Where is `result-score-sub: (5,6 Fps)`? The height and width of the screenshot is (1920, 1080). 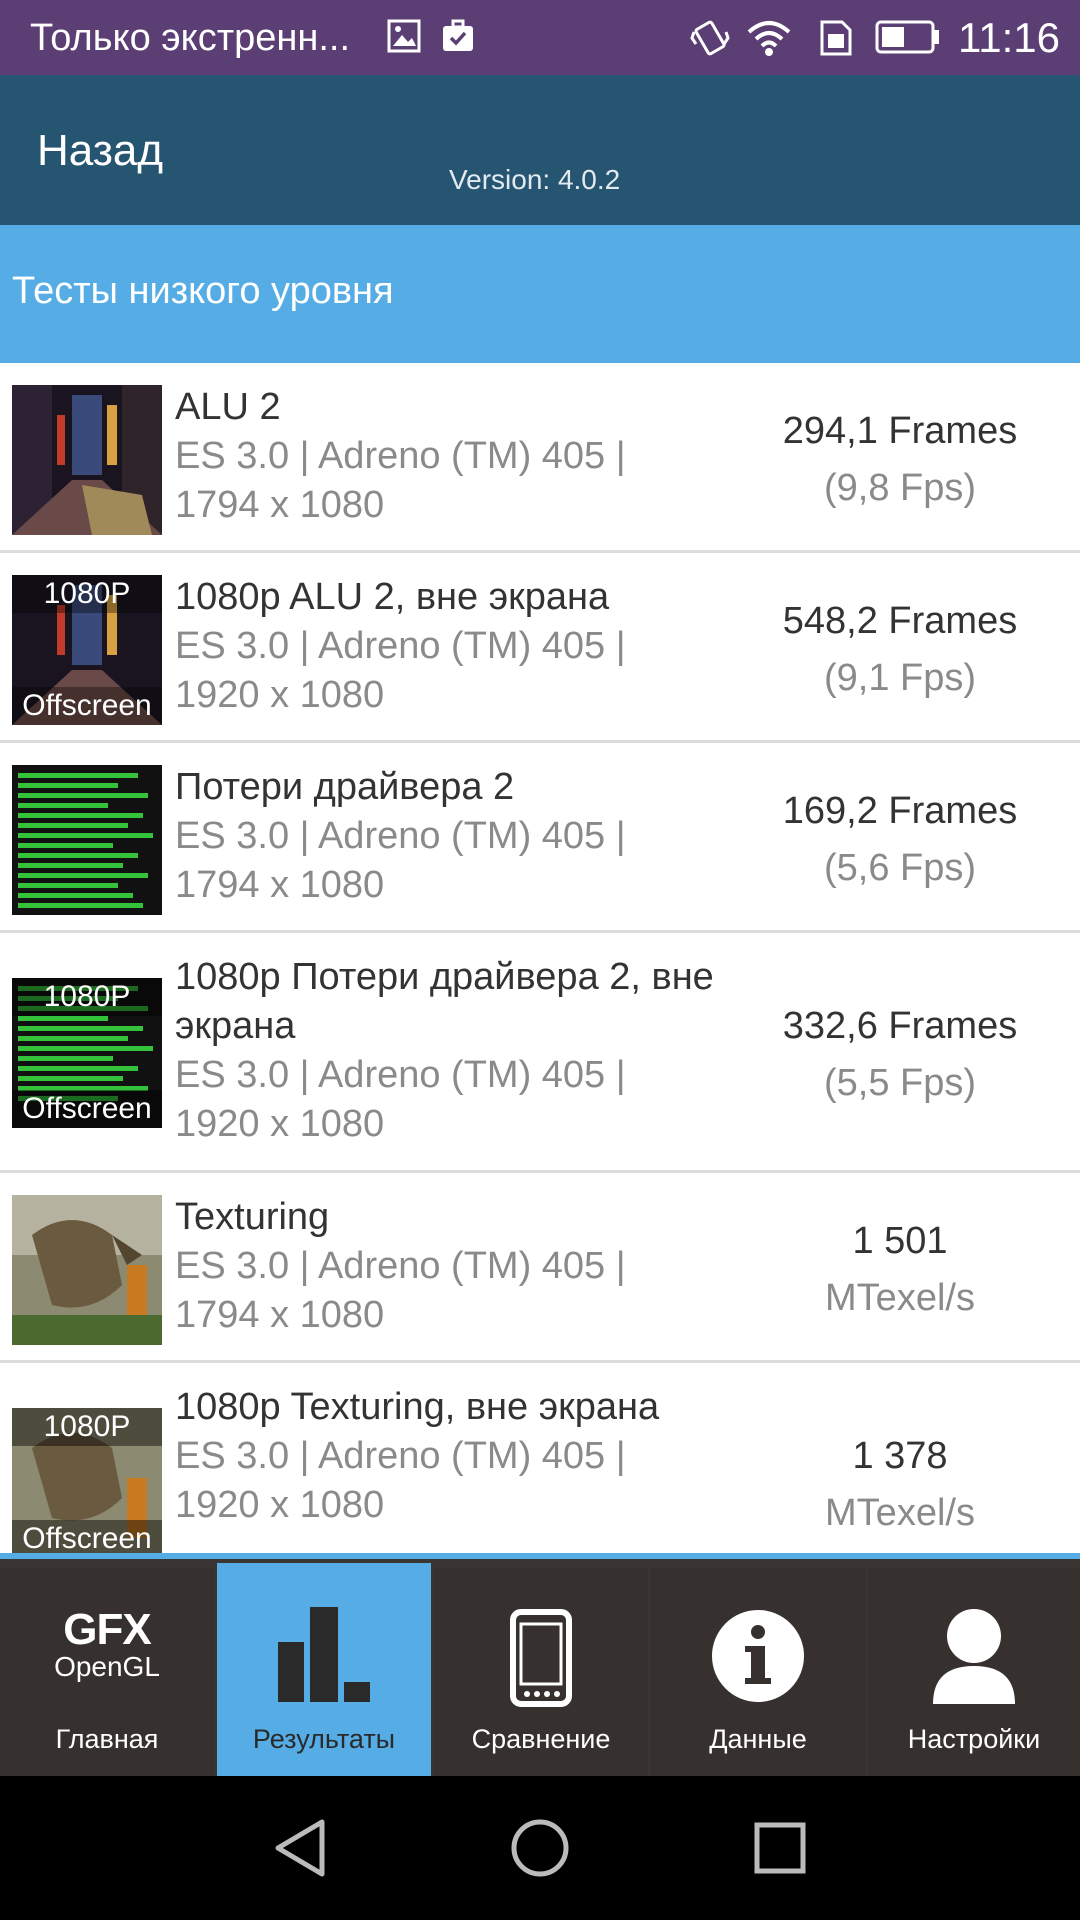 result-score-sub: (5,6 Fps) is located at coordinates (900, 868).